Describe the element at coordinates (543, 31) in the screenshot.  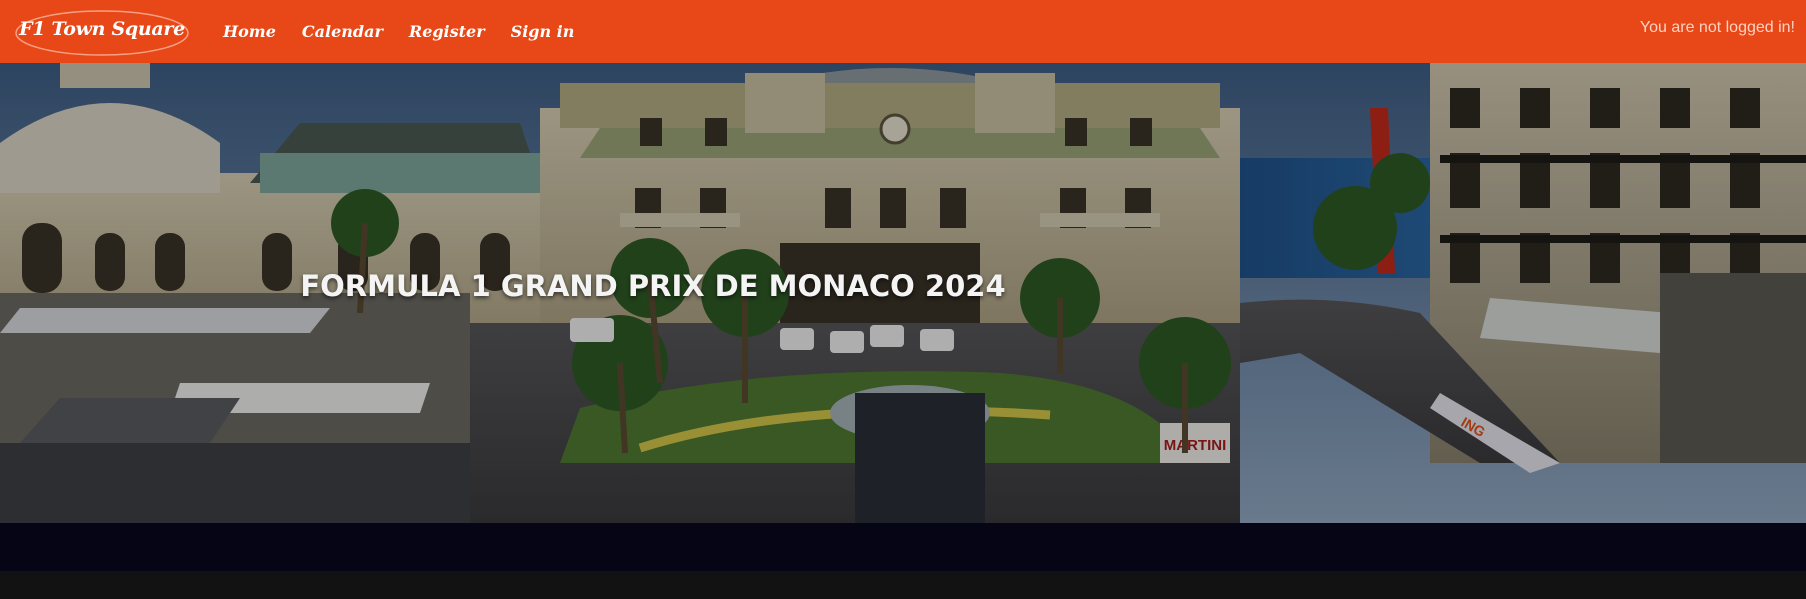
I see `nav-sign-in-link: Sign in` at that location.